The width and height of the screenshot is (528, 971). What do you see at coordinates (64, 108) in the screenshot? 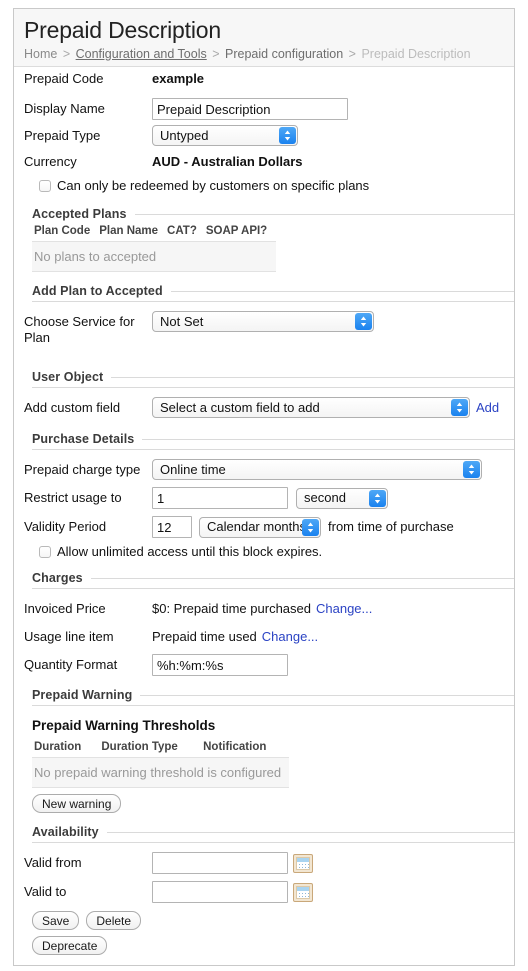
I see `display-name-label: Display Name` at bounding box center [64, 108].